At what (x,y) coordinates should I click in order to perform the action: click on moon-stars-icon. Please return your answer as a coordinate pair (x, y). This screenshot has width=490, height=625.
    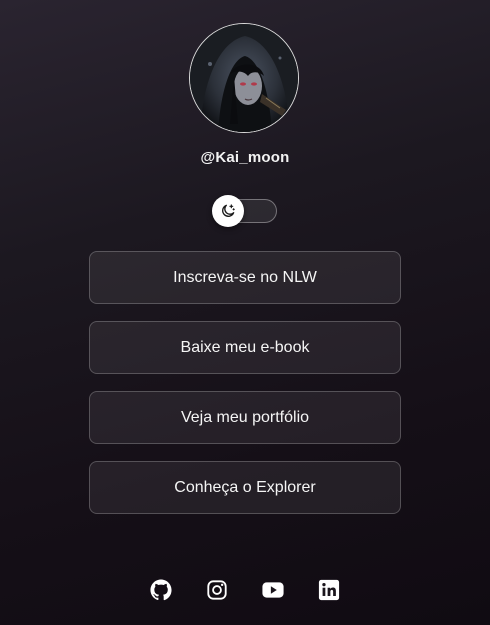
    Looking at the image, I should click on (228, 210).